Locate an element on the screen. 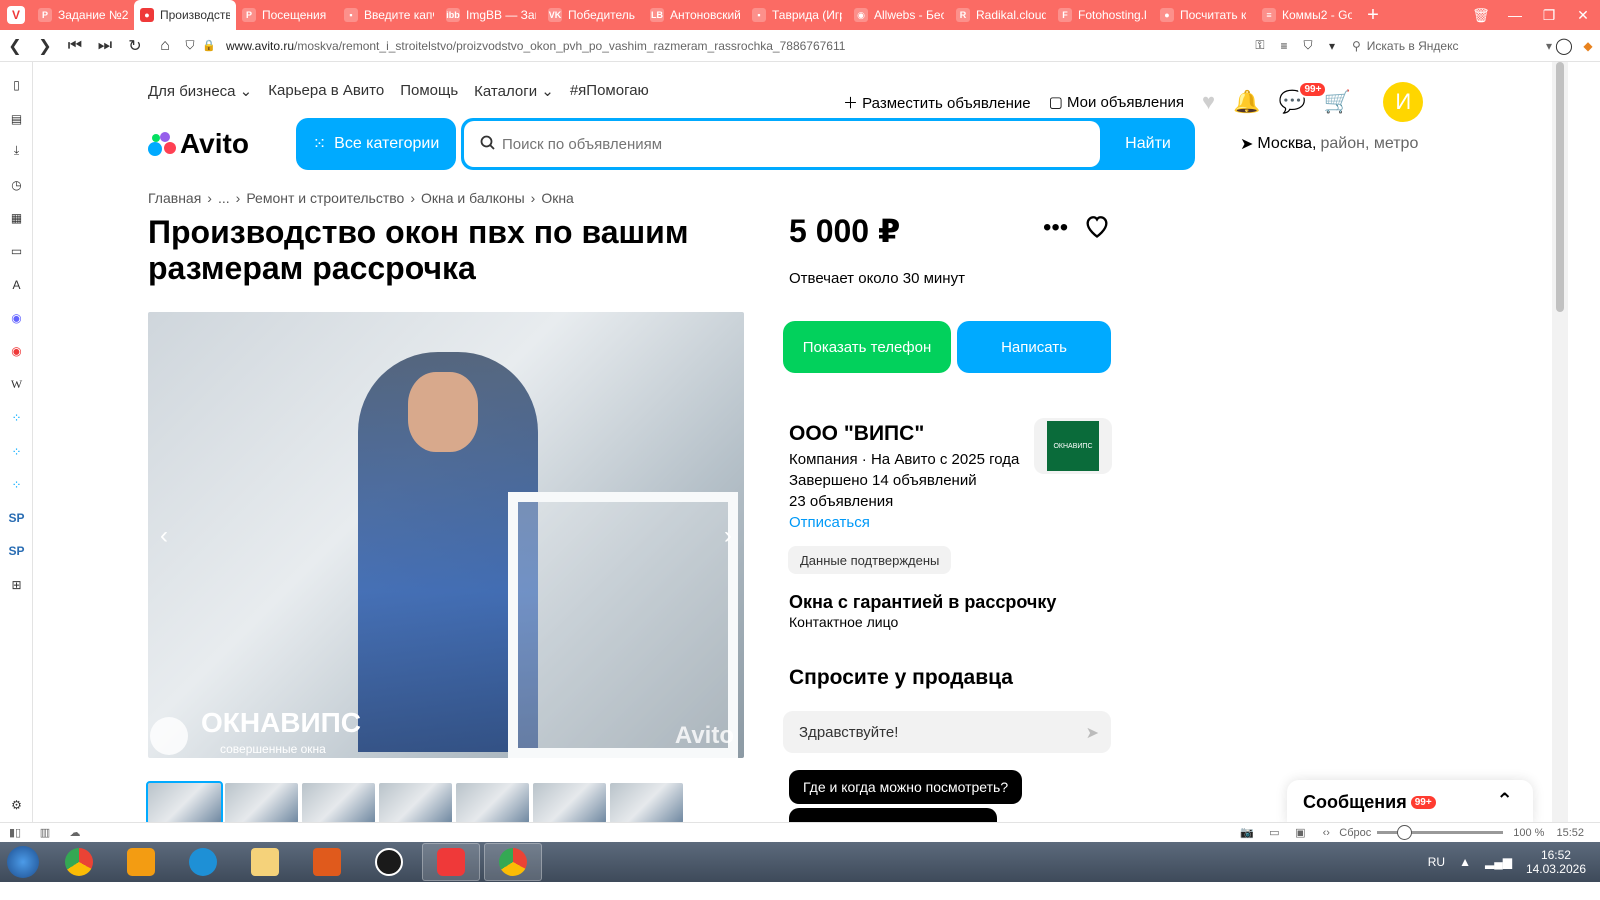  panel-toggle-icon: ▮▯ is located at coordinates (15, 832).